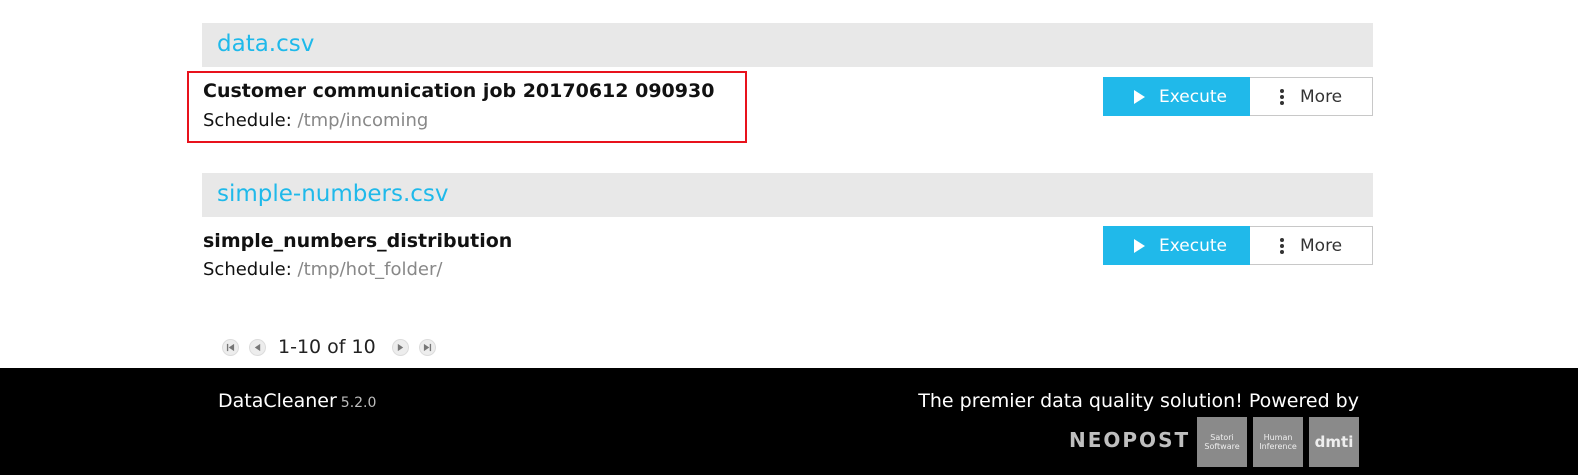  I want to click on schedule-path: /tmp/hot_folder/, so click(370, 269).